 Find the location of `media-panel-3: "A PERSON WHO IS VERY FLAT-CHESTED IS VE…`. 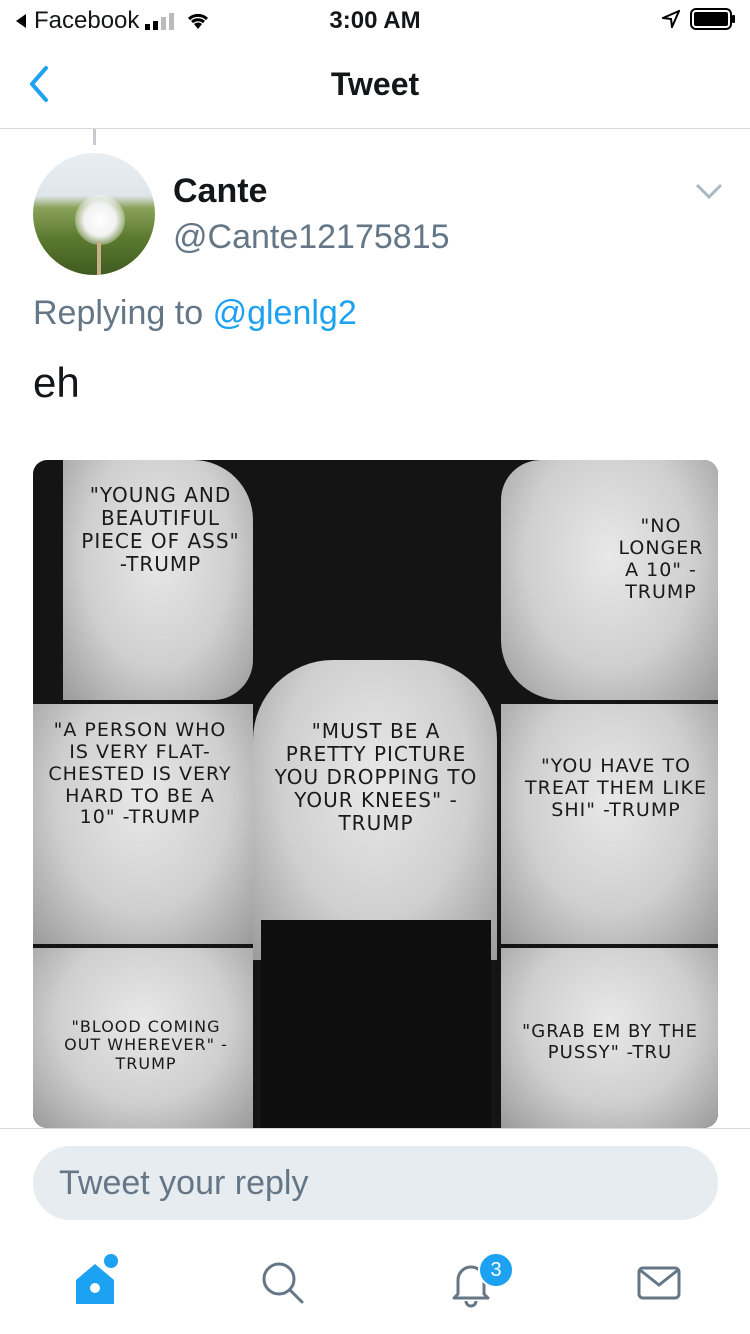

media-panel-3: "A PERSON WHO IS VERY FLAT-CHESTED IS VE… is located at coordinates (143, 824).